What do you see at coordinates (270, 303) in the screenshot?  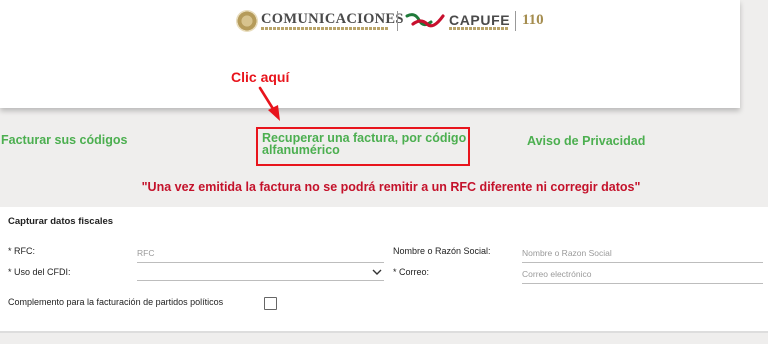 I see `complemento-checkbox` at bounding box center [270, 303].